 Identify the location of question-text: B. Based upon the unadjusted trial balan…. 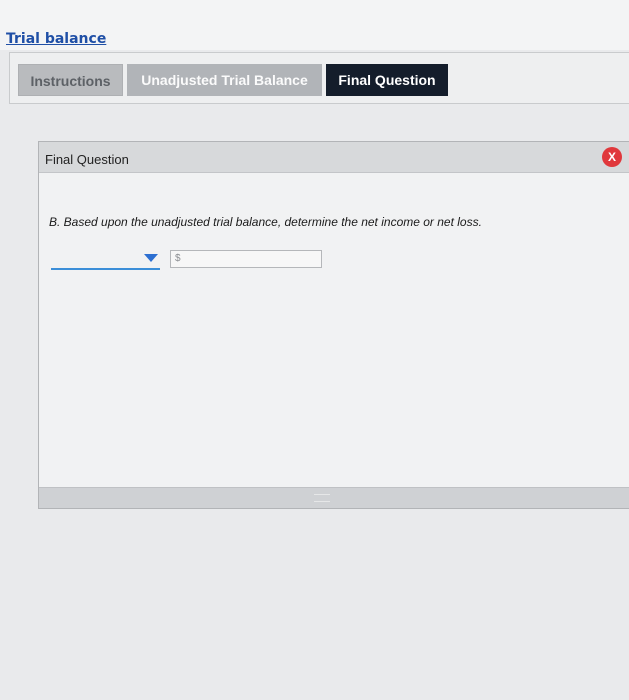
(265, 222).